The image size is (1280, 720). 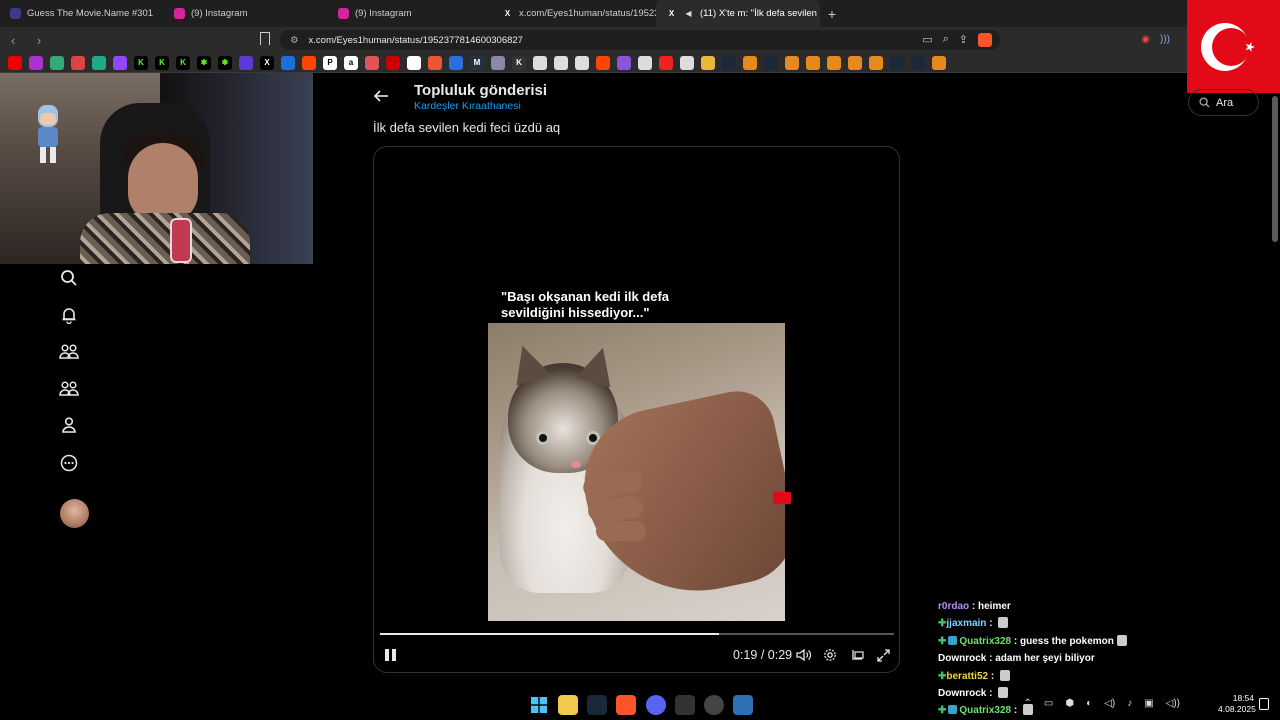 What do you see at coordinates (246, 13) in the screenshot?
I see `tab-instagram-1: (9) Instagram` at bounding box center [246, 13].